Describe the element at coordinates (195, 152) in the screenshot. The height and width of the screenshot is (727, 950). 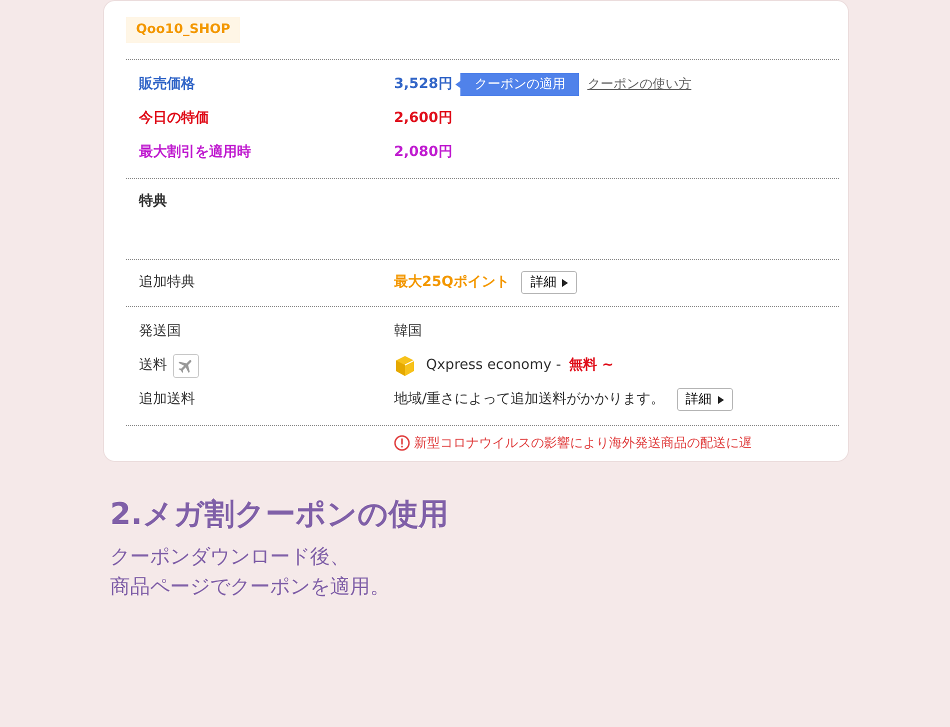
I see `price-label: 最大割引を適用時` at that location.